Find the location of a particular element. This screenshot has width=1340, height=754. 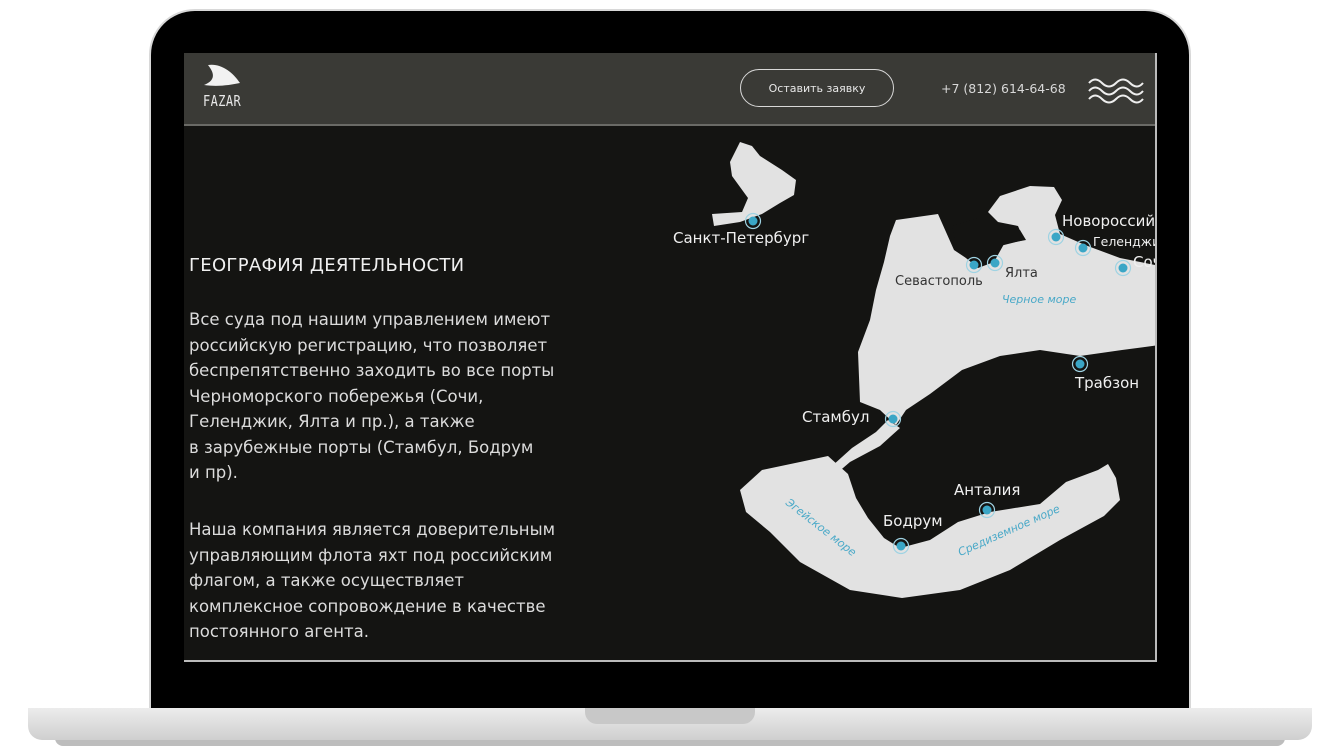

bosphorus-strait-shape is located at coordinates (866, 447).